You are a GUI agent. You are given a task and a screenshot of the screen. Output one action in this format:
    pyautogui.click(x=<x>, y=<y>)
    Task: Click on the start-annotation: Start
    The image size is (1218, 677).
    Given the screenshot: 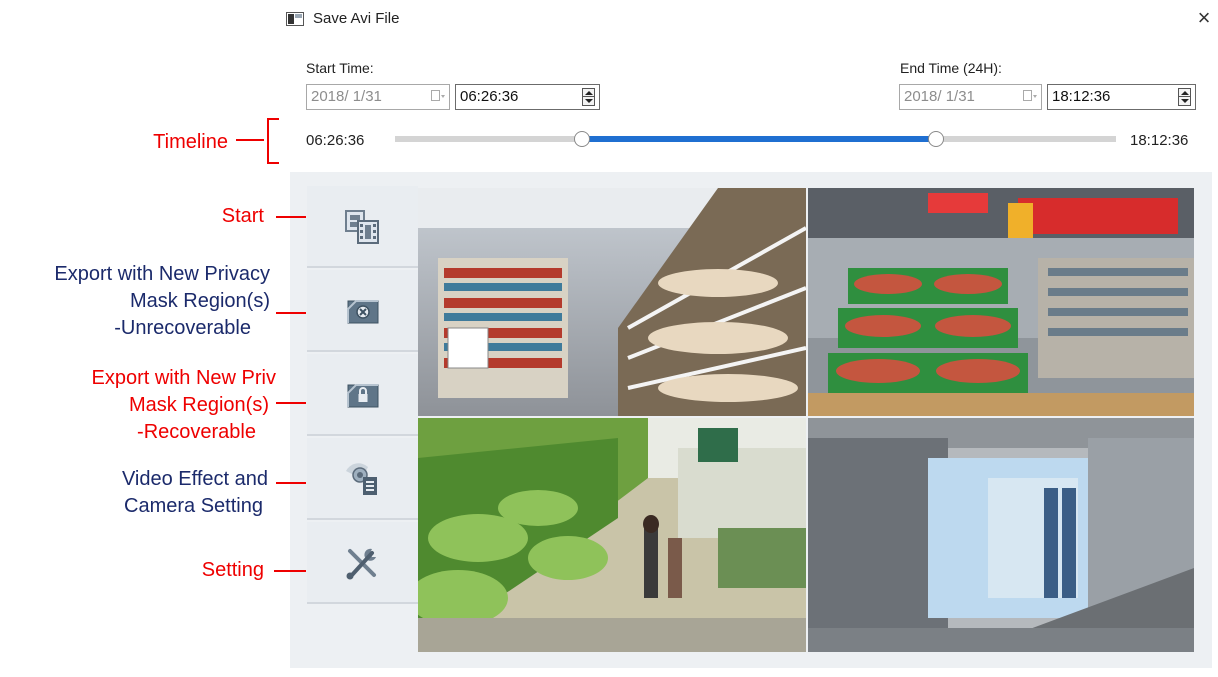 What is the action you would take?
    pyautogui.click(x=242, y=216)
    